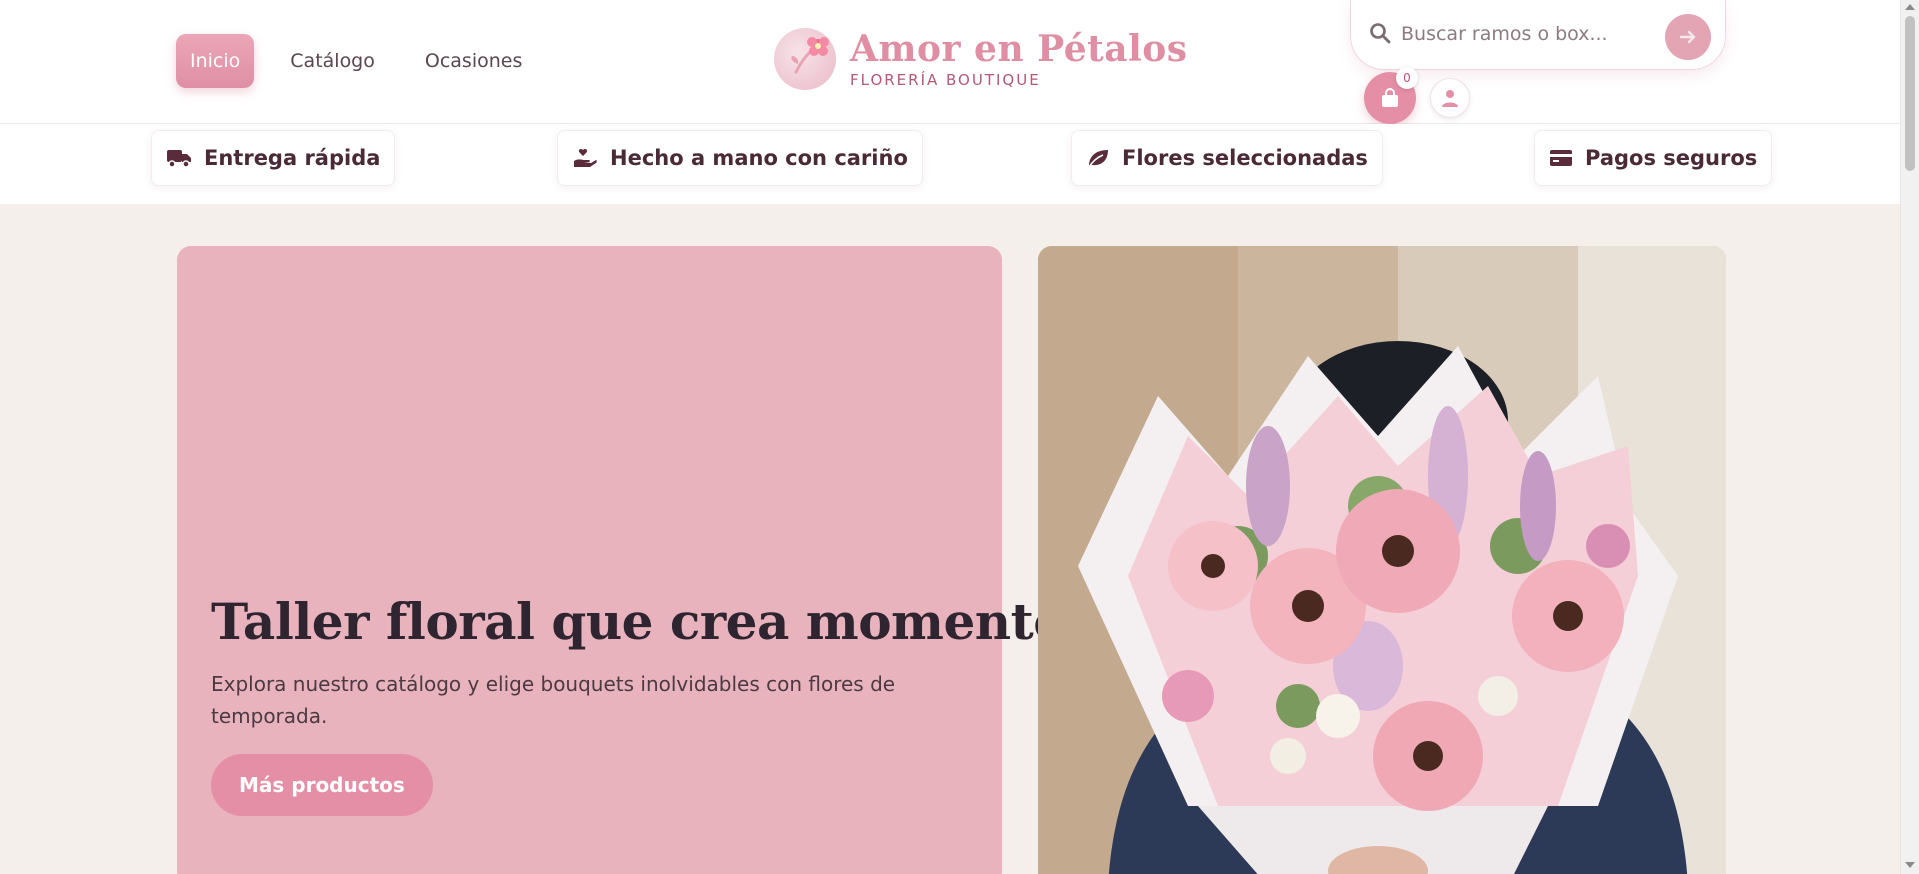 The image size is (1919, 874). I want to click on cart-count-badge: 0, so click(1407, 78).